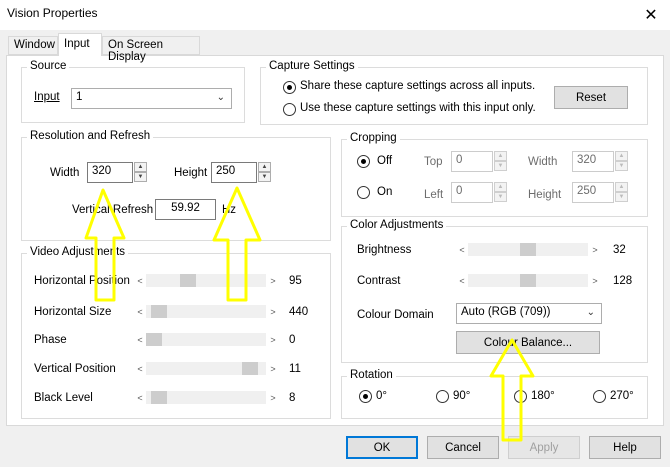 The height and width of the screenshot is (467, 670). Describe the element at coordinates (292, 398) in the screenshot. I see `video-slider-value: 8` at that location.